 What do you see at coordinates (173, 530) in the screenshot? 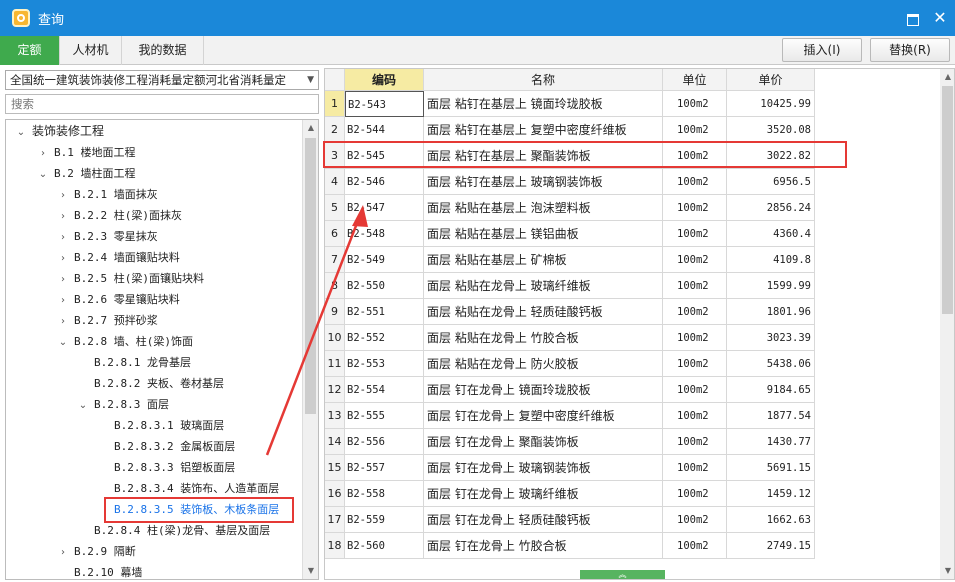
I see `tree-node: B.2.8.4 柱(梁)龙骨、基层及面层` at bounding box center [173, 530].